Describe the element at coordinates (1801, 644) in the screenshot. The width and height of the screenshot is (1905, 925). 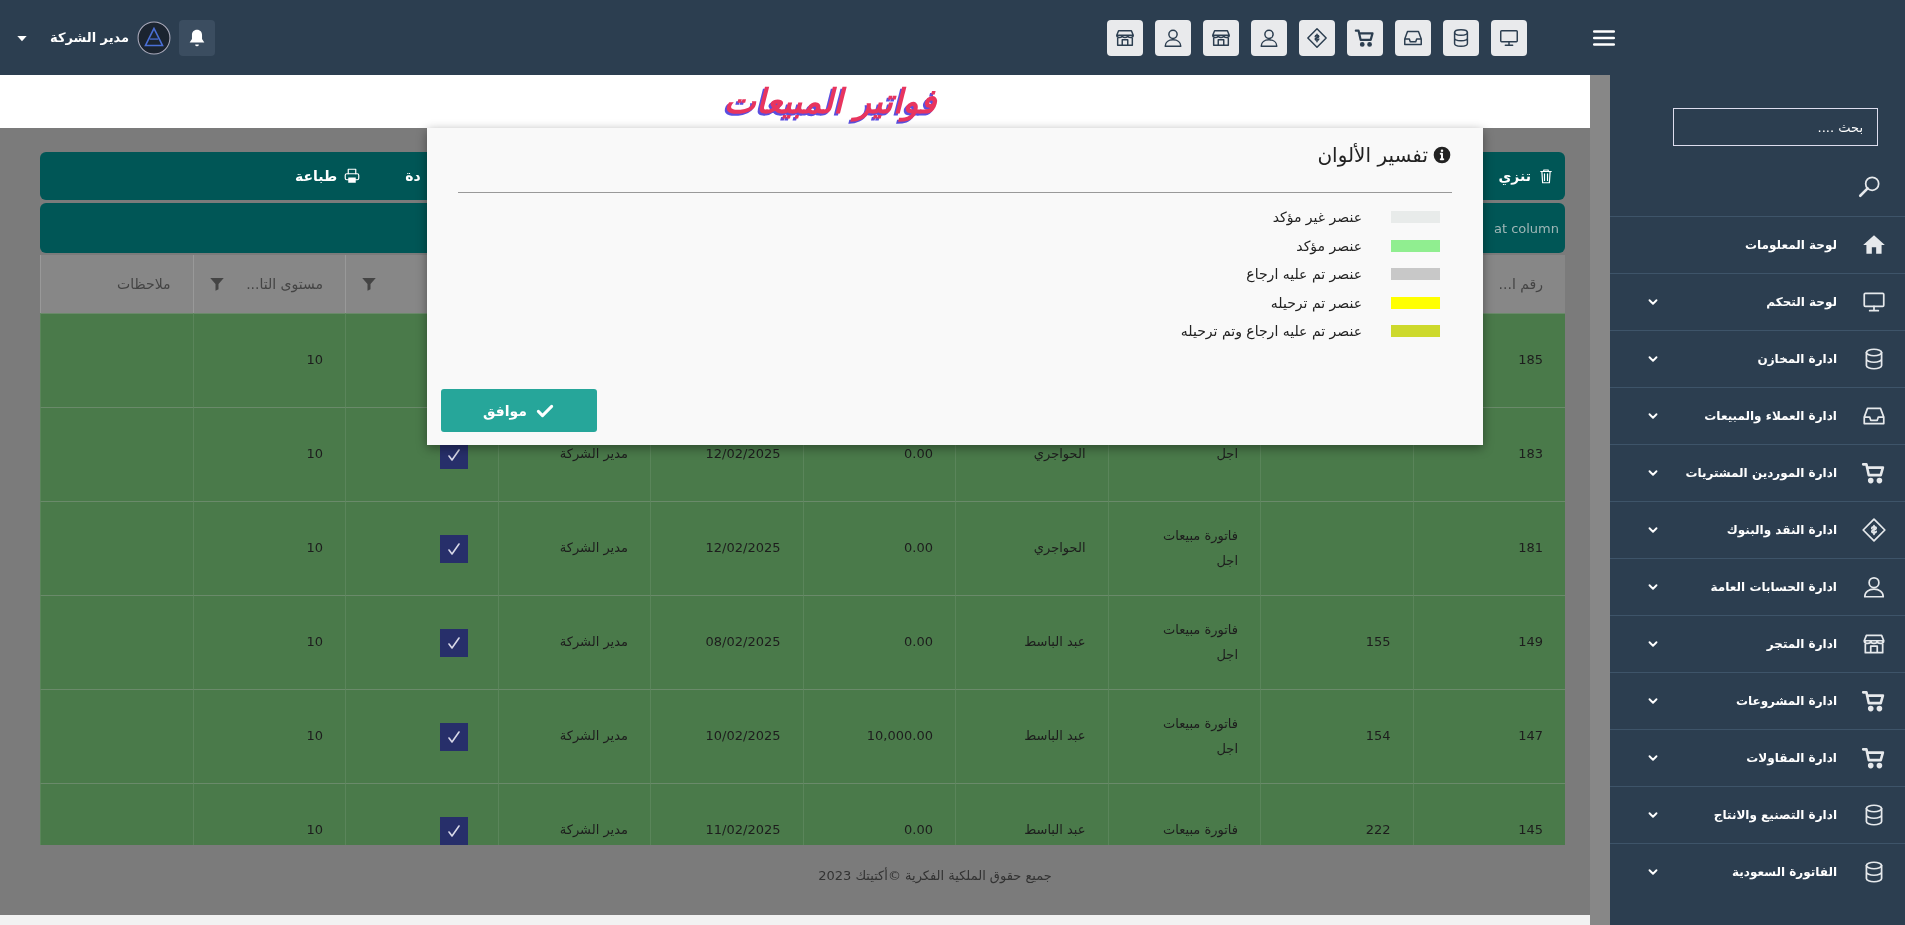
I see `sidebar-item-label: ادارة المتجر` at that location.